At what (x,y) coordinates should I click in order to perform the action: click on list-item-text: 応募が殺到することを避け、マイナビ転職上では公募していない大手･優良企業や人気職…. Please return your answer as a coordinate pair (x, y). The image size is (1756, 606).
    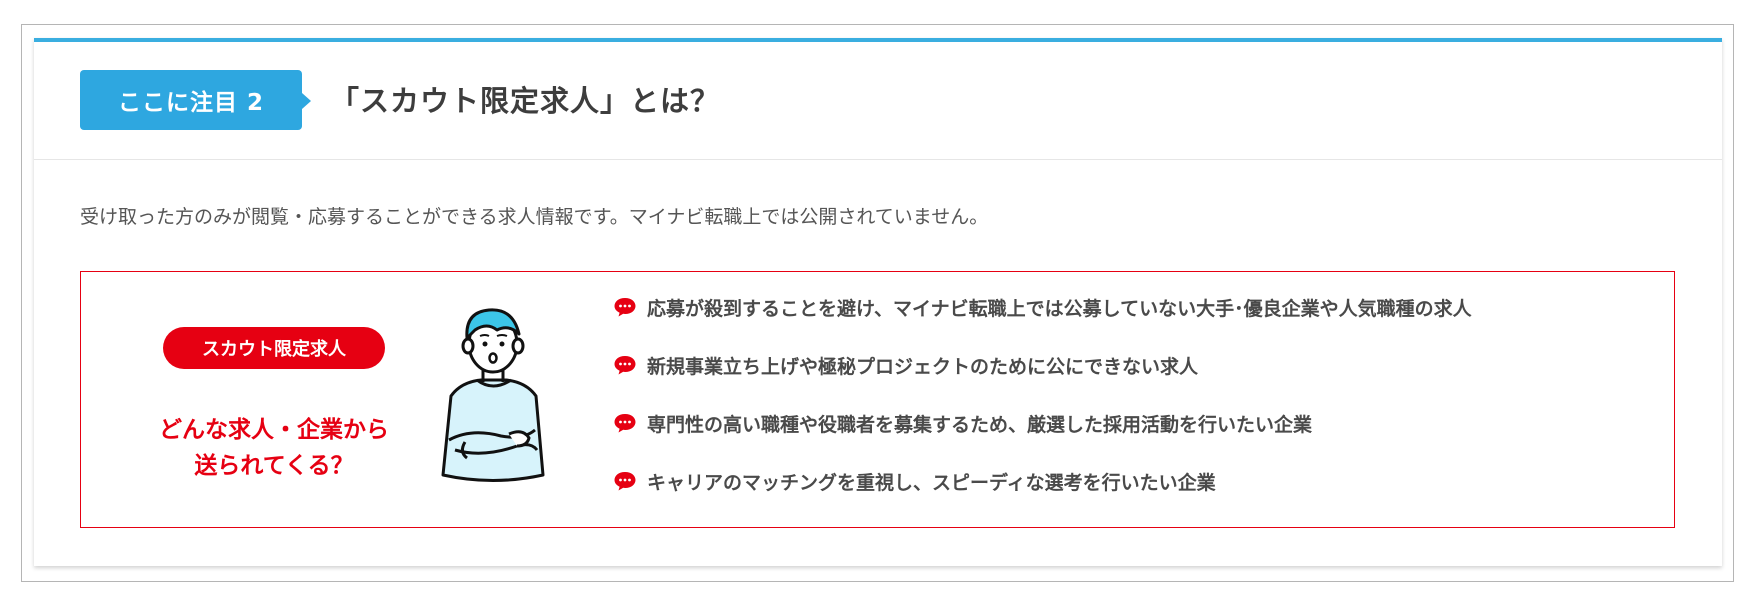
    Looking at the image, I should click on (1059, 309).